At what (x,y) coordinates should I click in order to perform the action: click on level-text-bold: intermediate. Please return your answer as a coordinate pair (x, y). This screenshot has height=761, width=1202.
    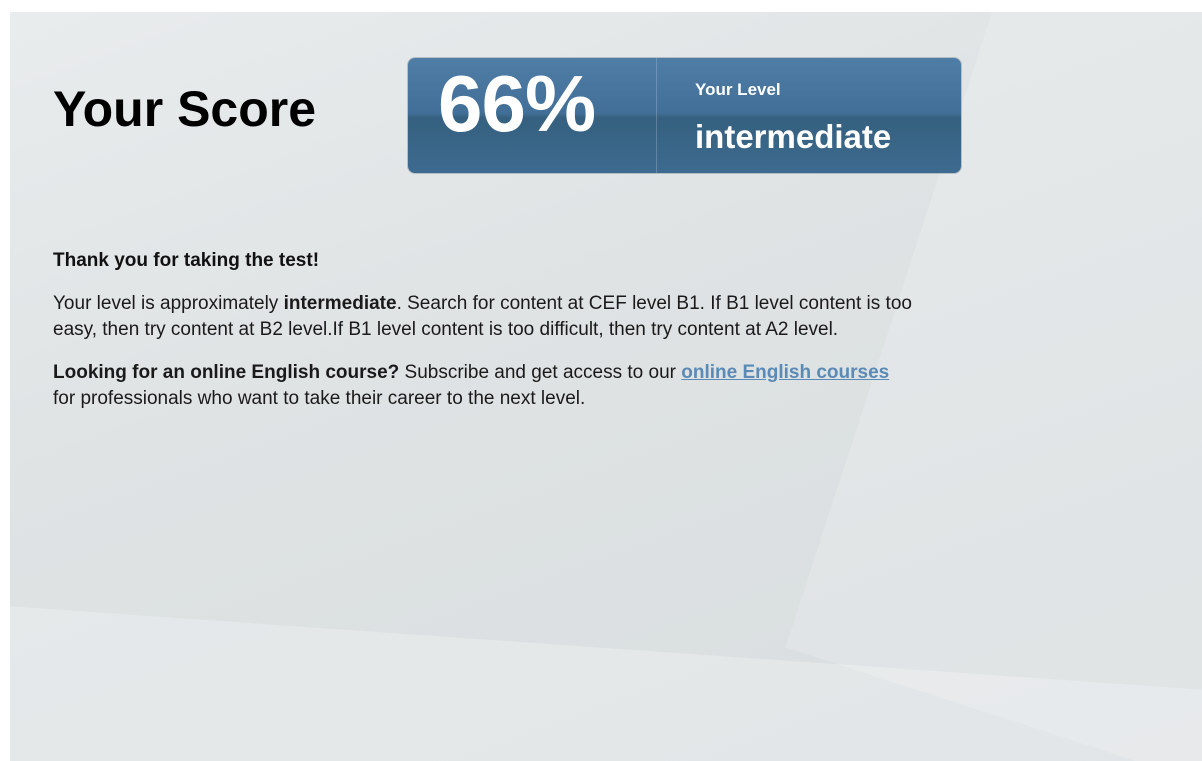
    Looking at the image, I should click on (340, 303).